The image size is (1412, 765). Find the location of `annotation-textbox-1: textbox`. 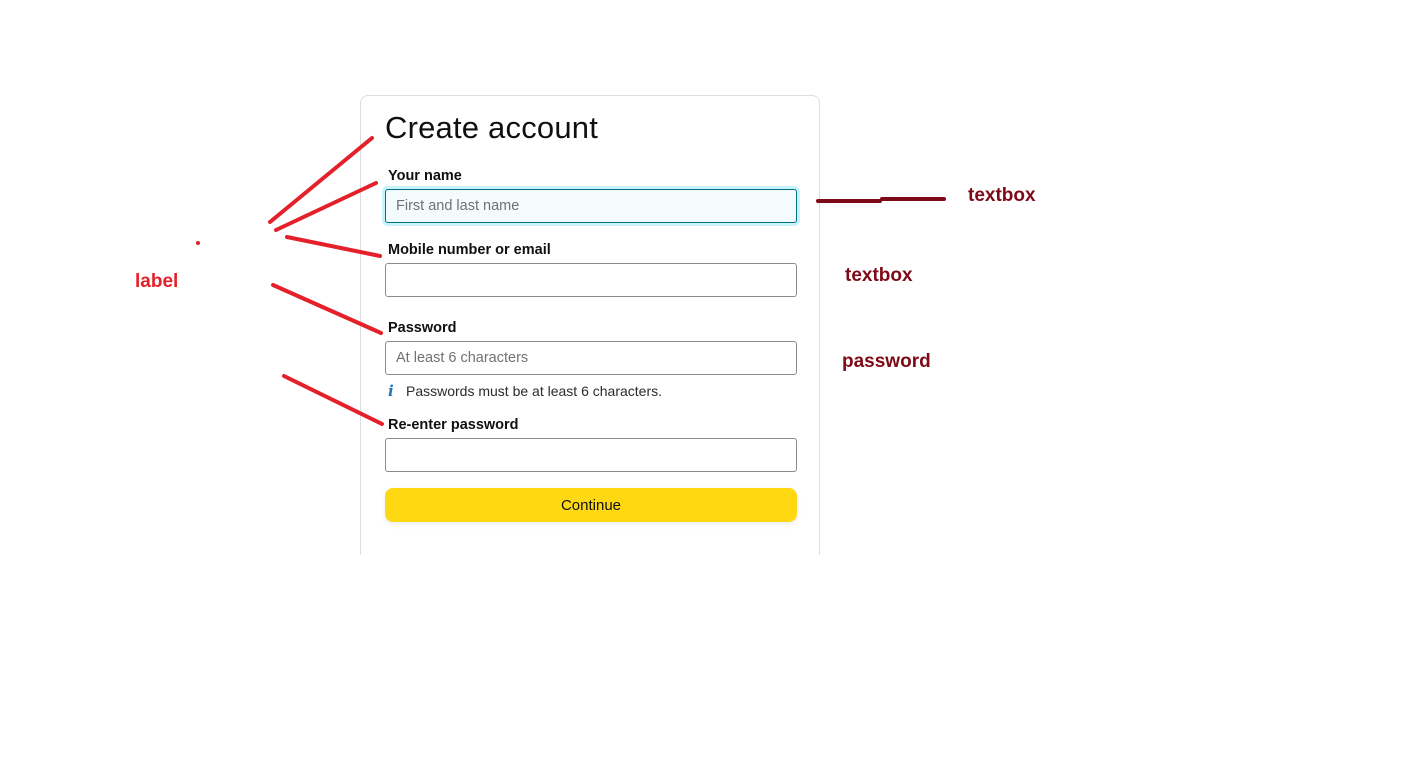

annotation-textbox-1: textbox is located at coordinates (1002, 195).